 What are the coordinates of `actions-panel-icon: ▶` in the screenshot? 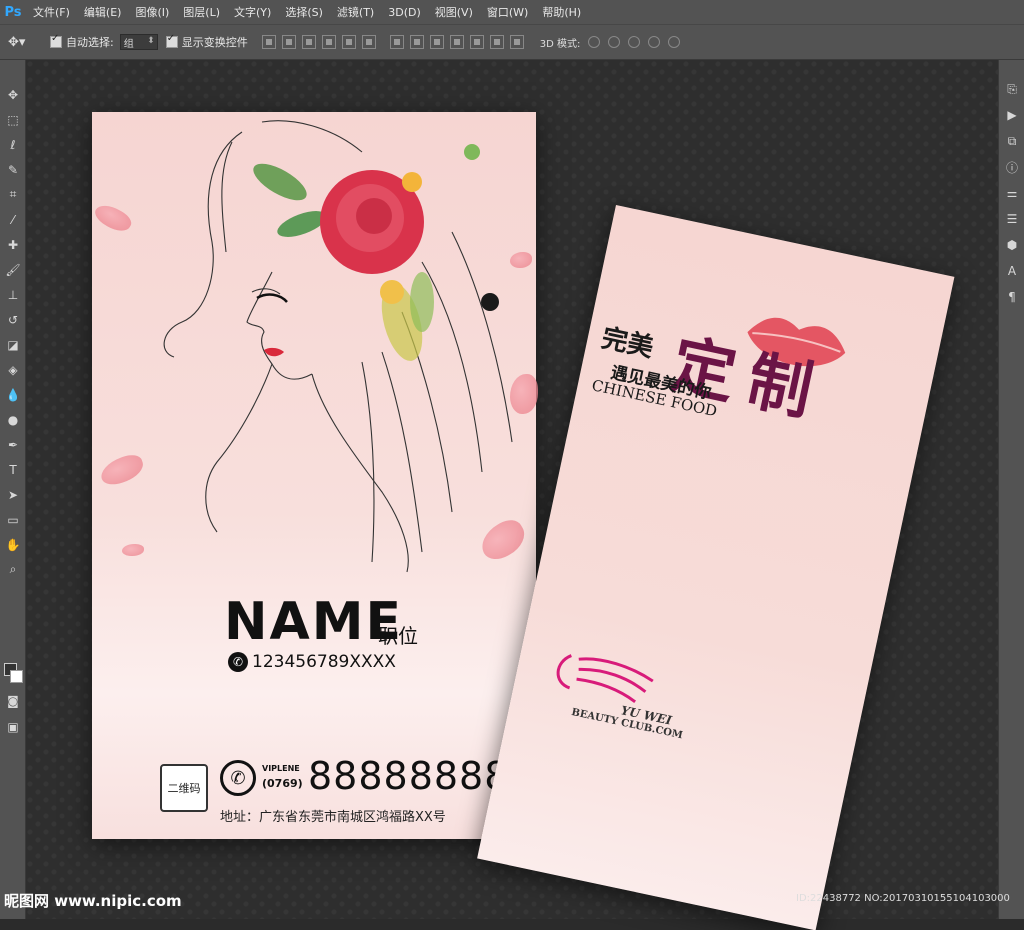 It's located at (1011, 115).